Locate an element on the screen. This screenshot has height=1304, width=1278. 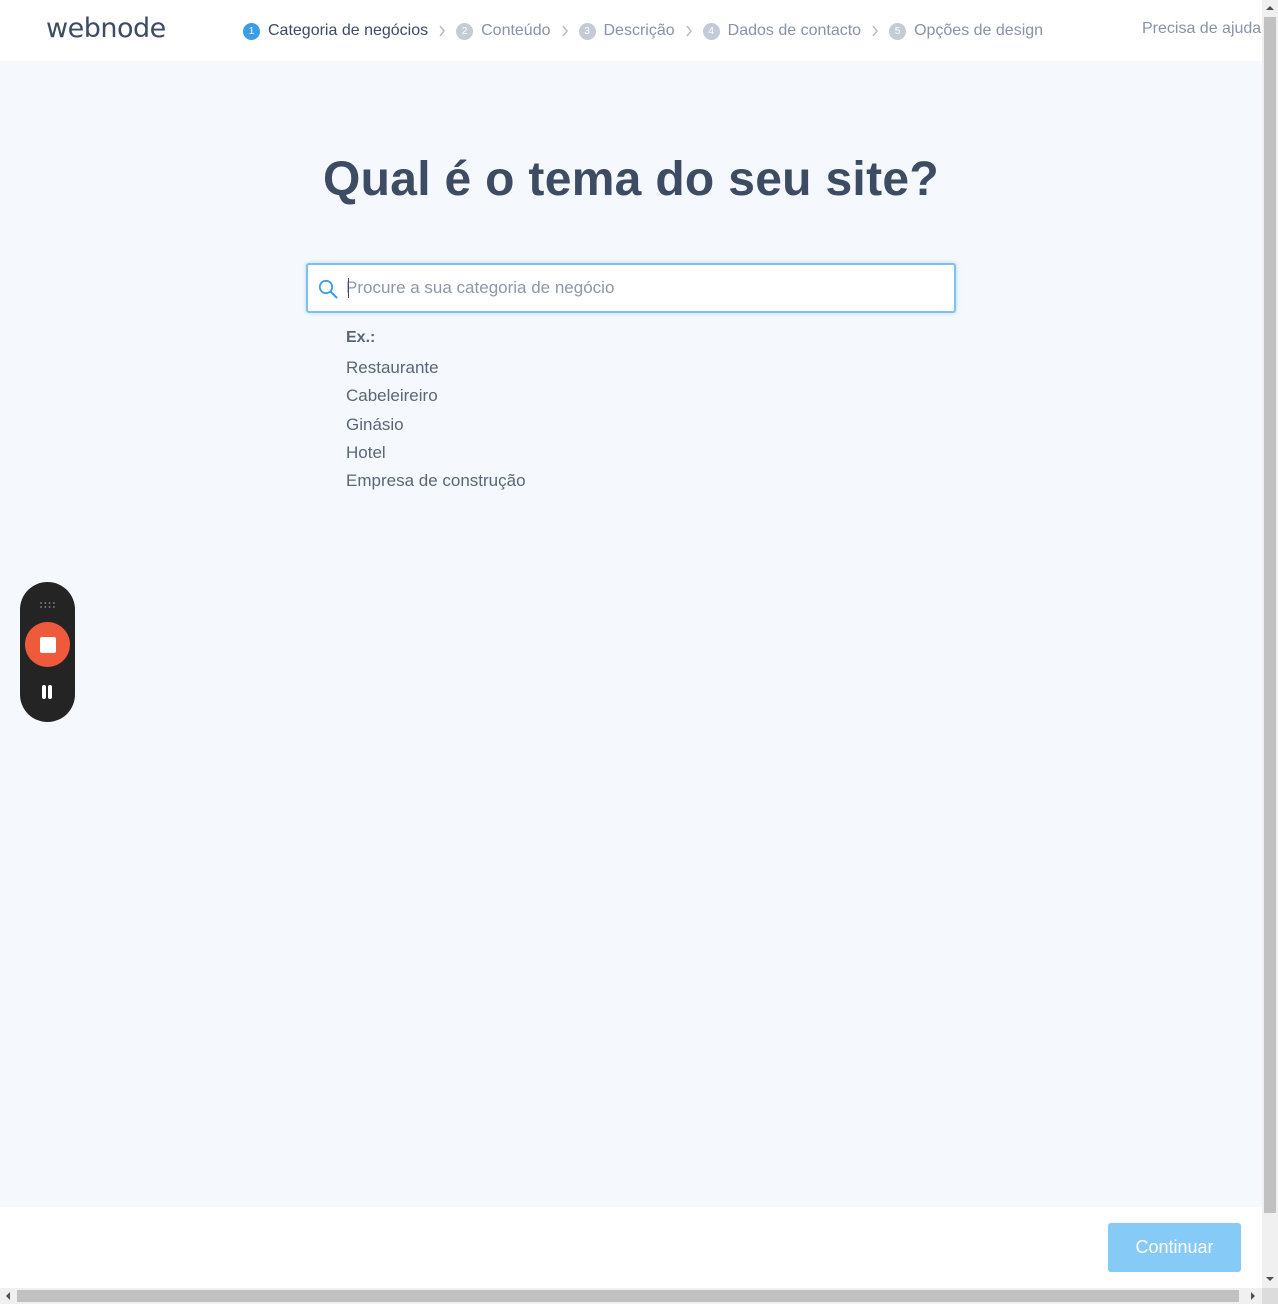
horizontal-scroll-thumb is located at coordinates (628, 1296).